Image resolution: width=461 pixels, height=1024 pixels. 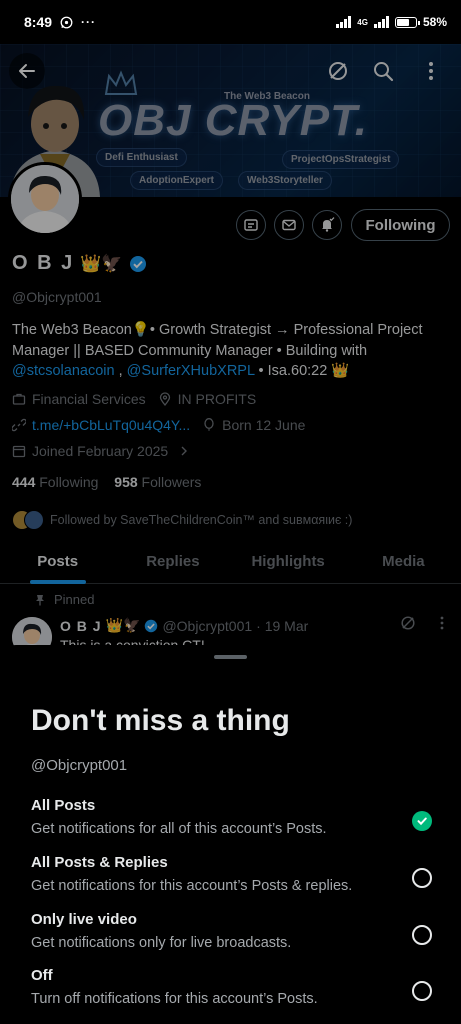 What do you see at coordinates (74, 599) in the screenshot?
I see `pinned-label: Pinned` at bounding box center [74, 599].